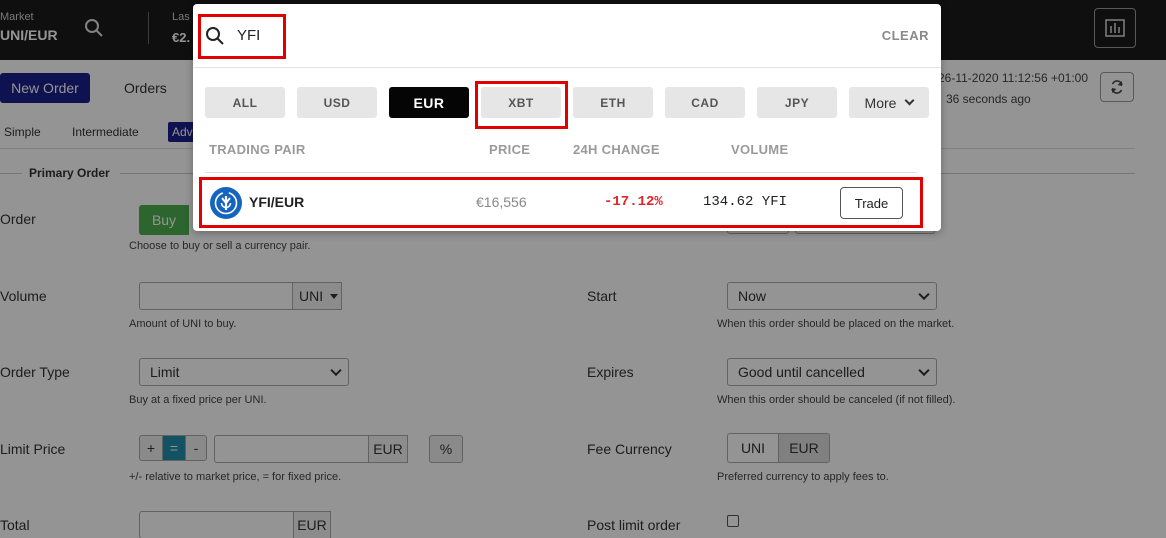 Image resolution: width=1166 pixels, height=538 pixels. Describe the element at coordinates (337, 35) in the screenshot. I see `pair-search-input` at that location.